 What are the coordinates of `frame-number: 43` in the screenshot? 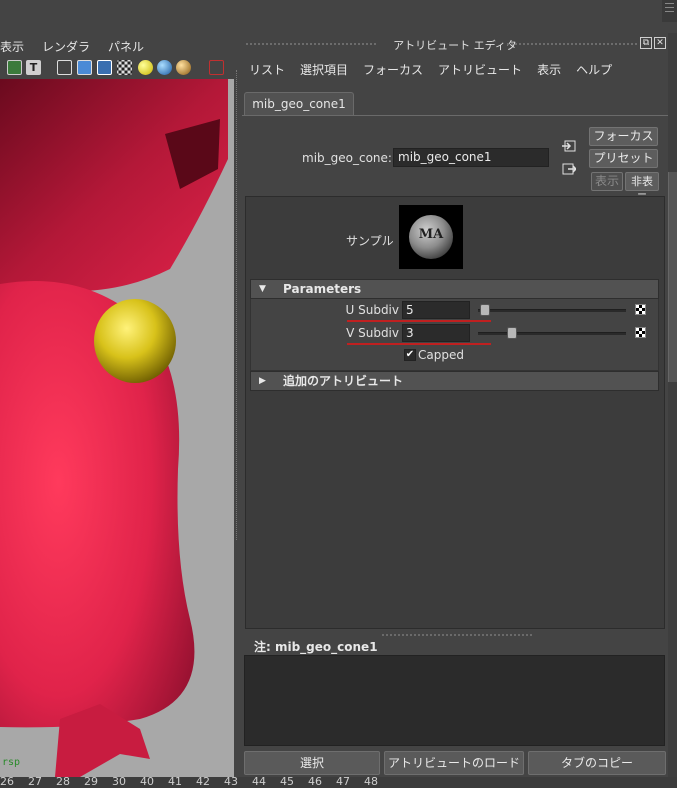 It's located at (231, 782).